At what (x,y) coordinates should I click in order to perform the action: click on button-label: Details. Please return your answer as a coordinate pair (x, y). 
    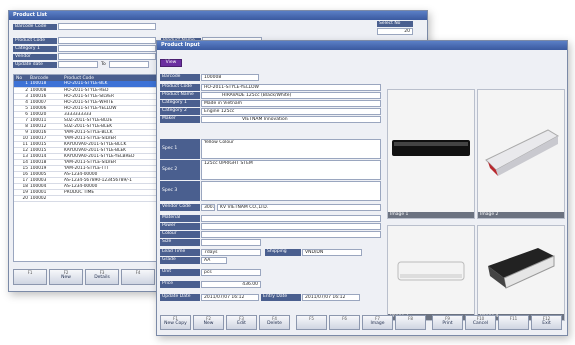
    Looking at the image, I should click on (102, 277).